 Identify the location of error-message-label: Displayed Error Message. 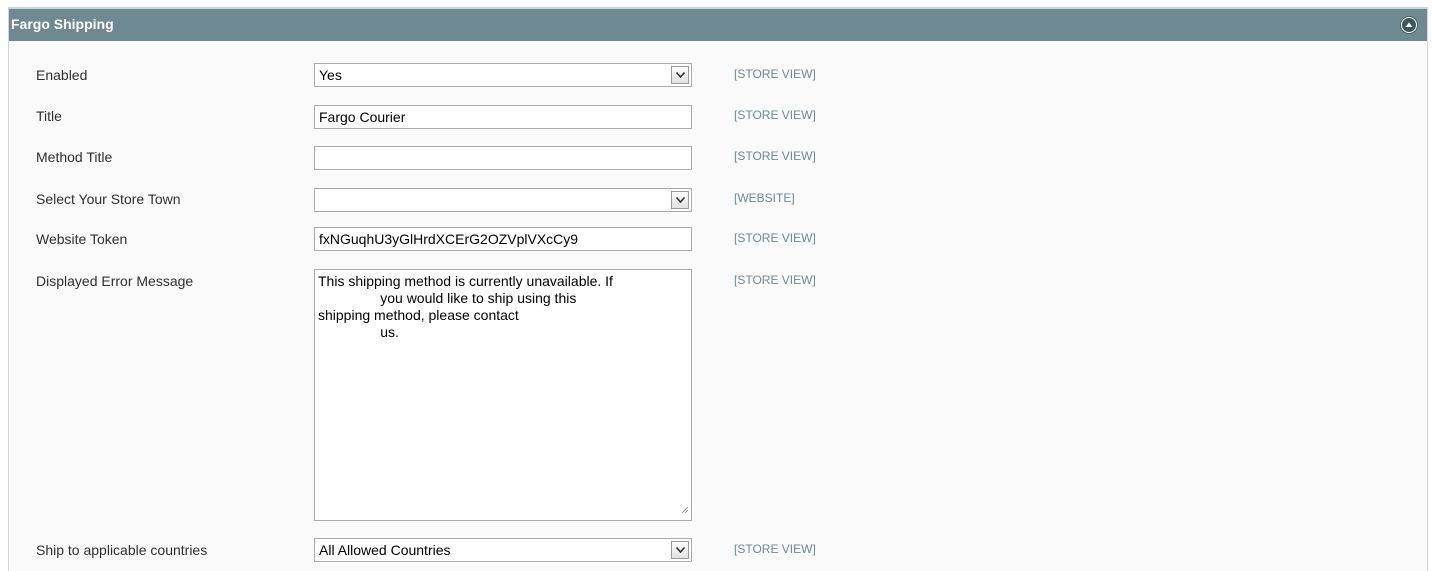
(115, 281).